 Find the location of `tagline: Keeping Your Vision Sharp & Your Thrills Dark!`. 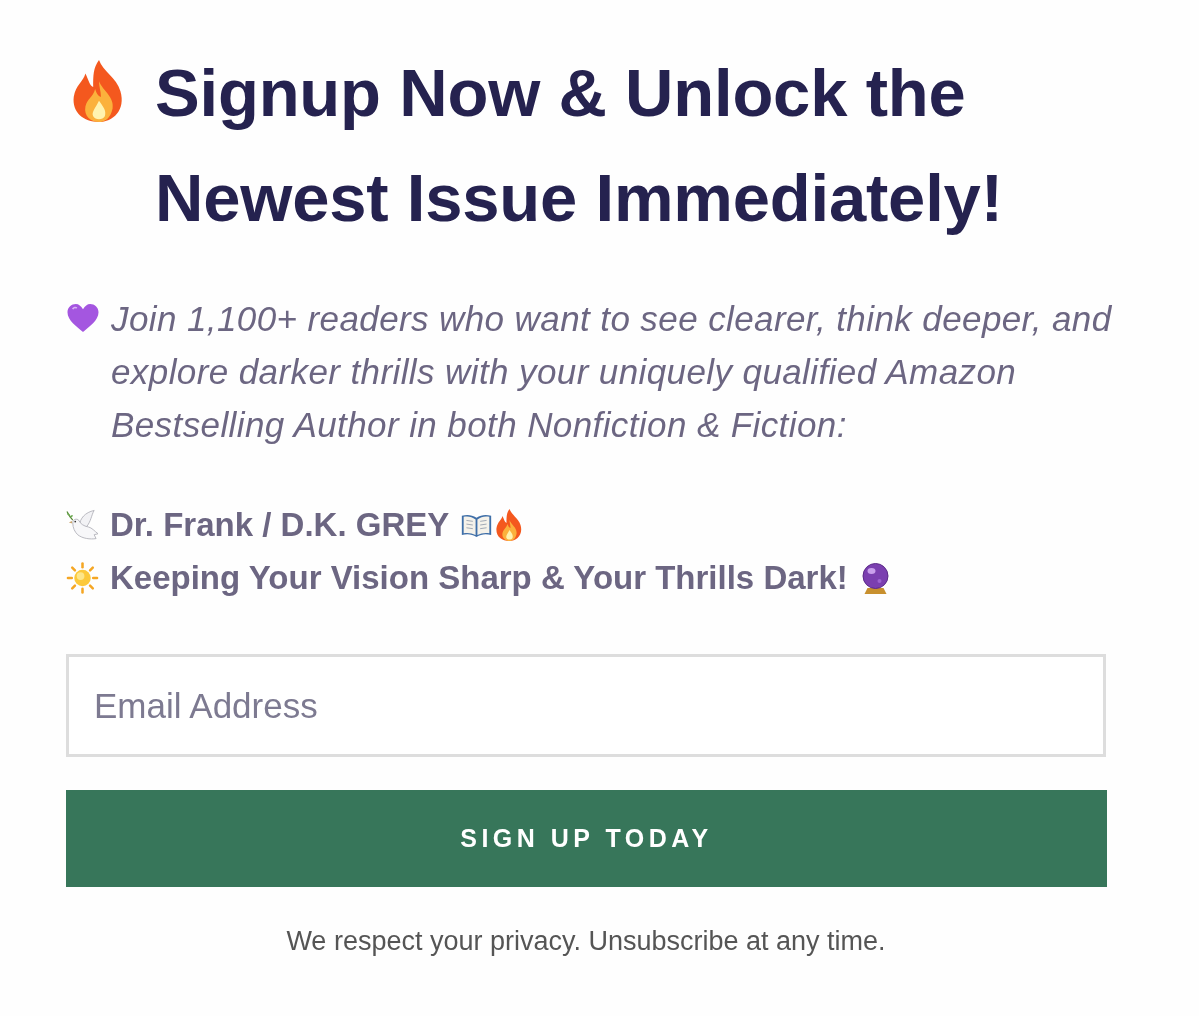

tagline: Keeping Your Vision Sharp & Your Thrills Dark! is located at coordinates (479, 577).